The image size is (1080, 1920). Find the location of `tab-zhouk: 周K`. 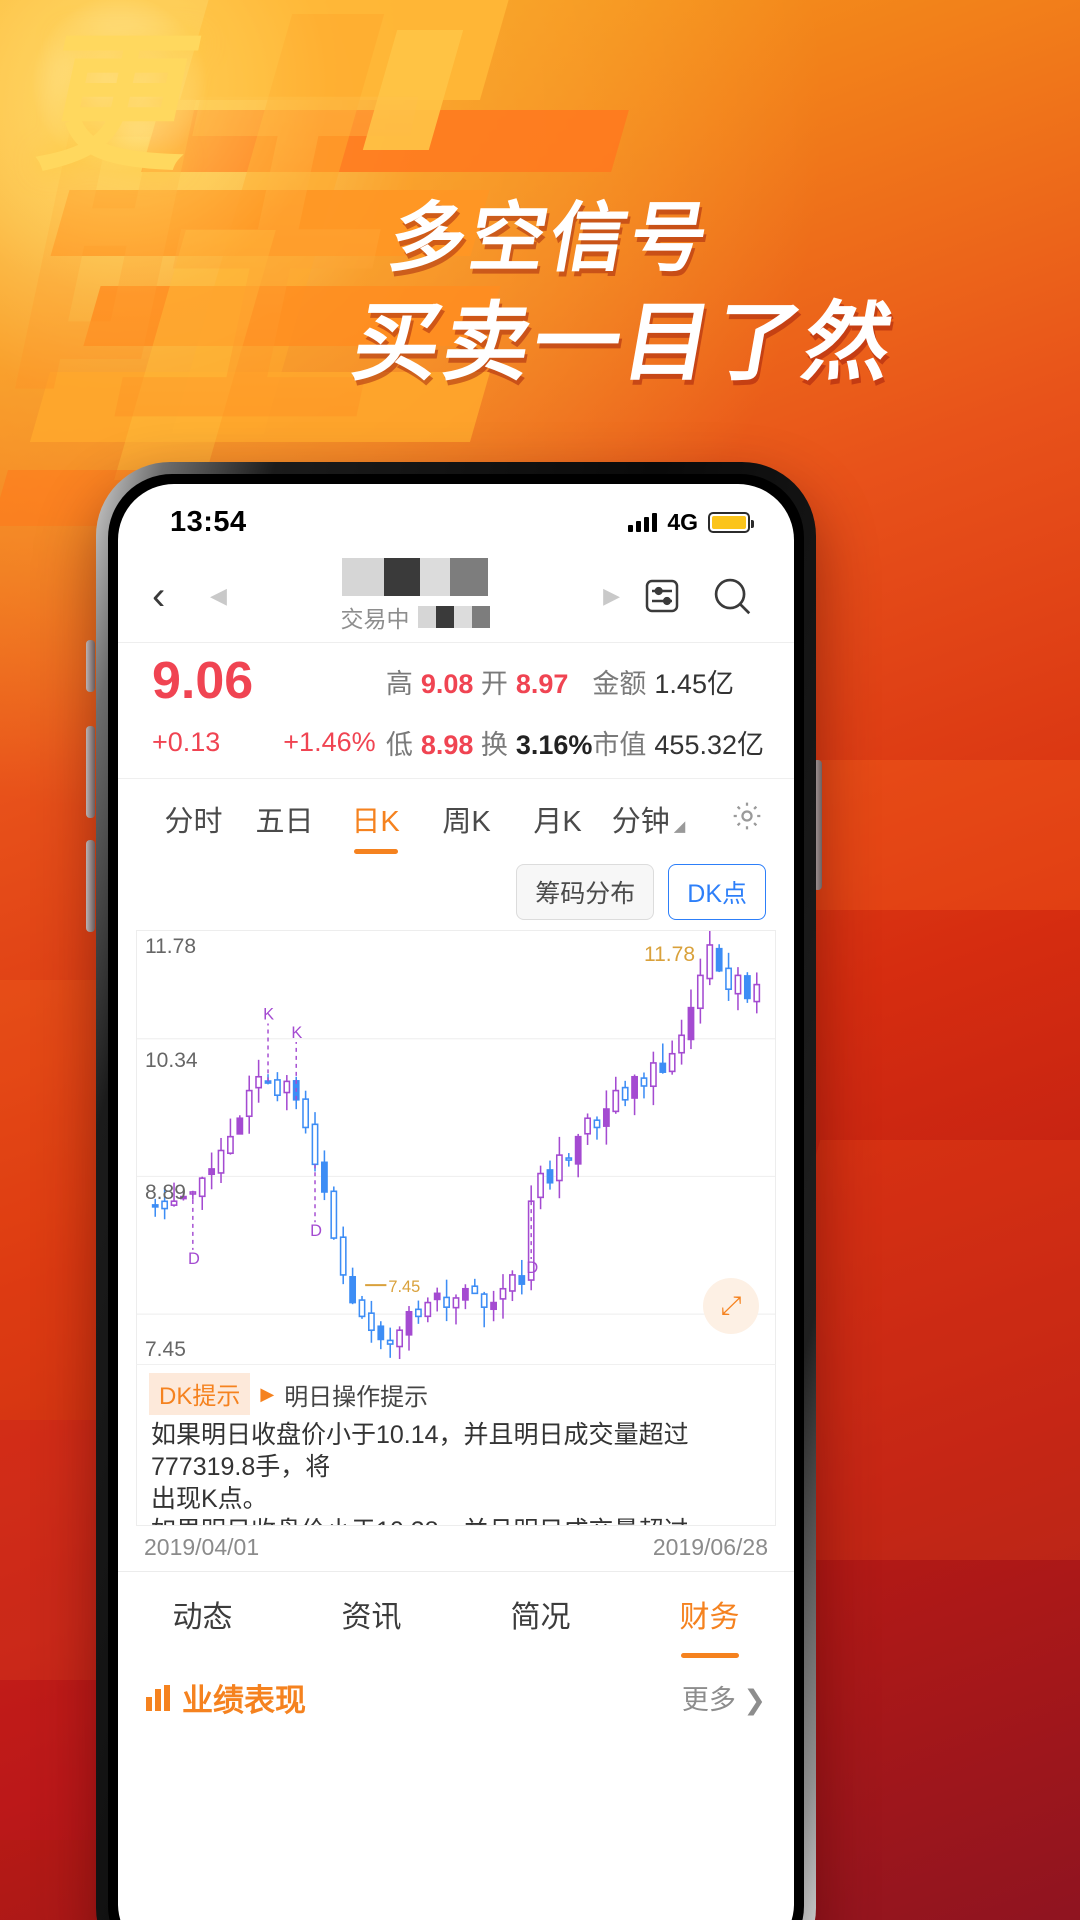

tab-zhouk: 周K is located at coordinates (466, 819).